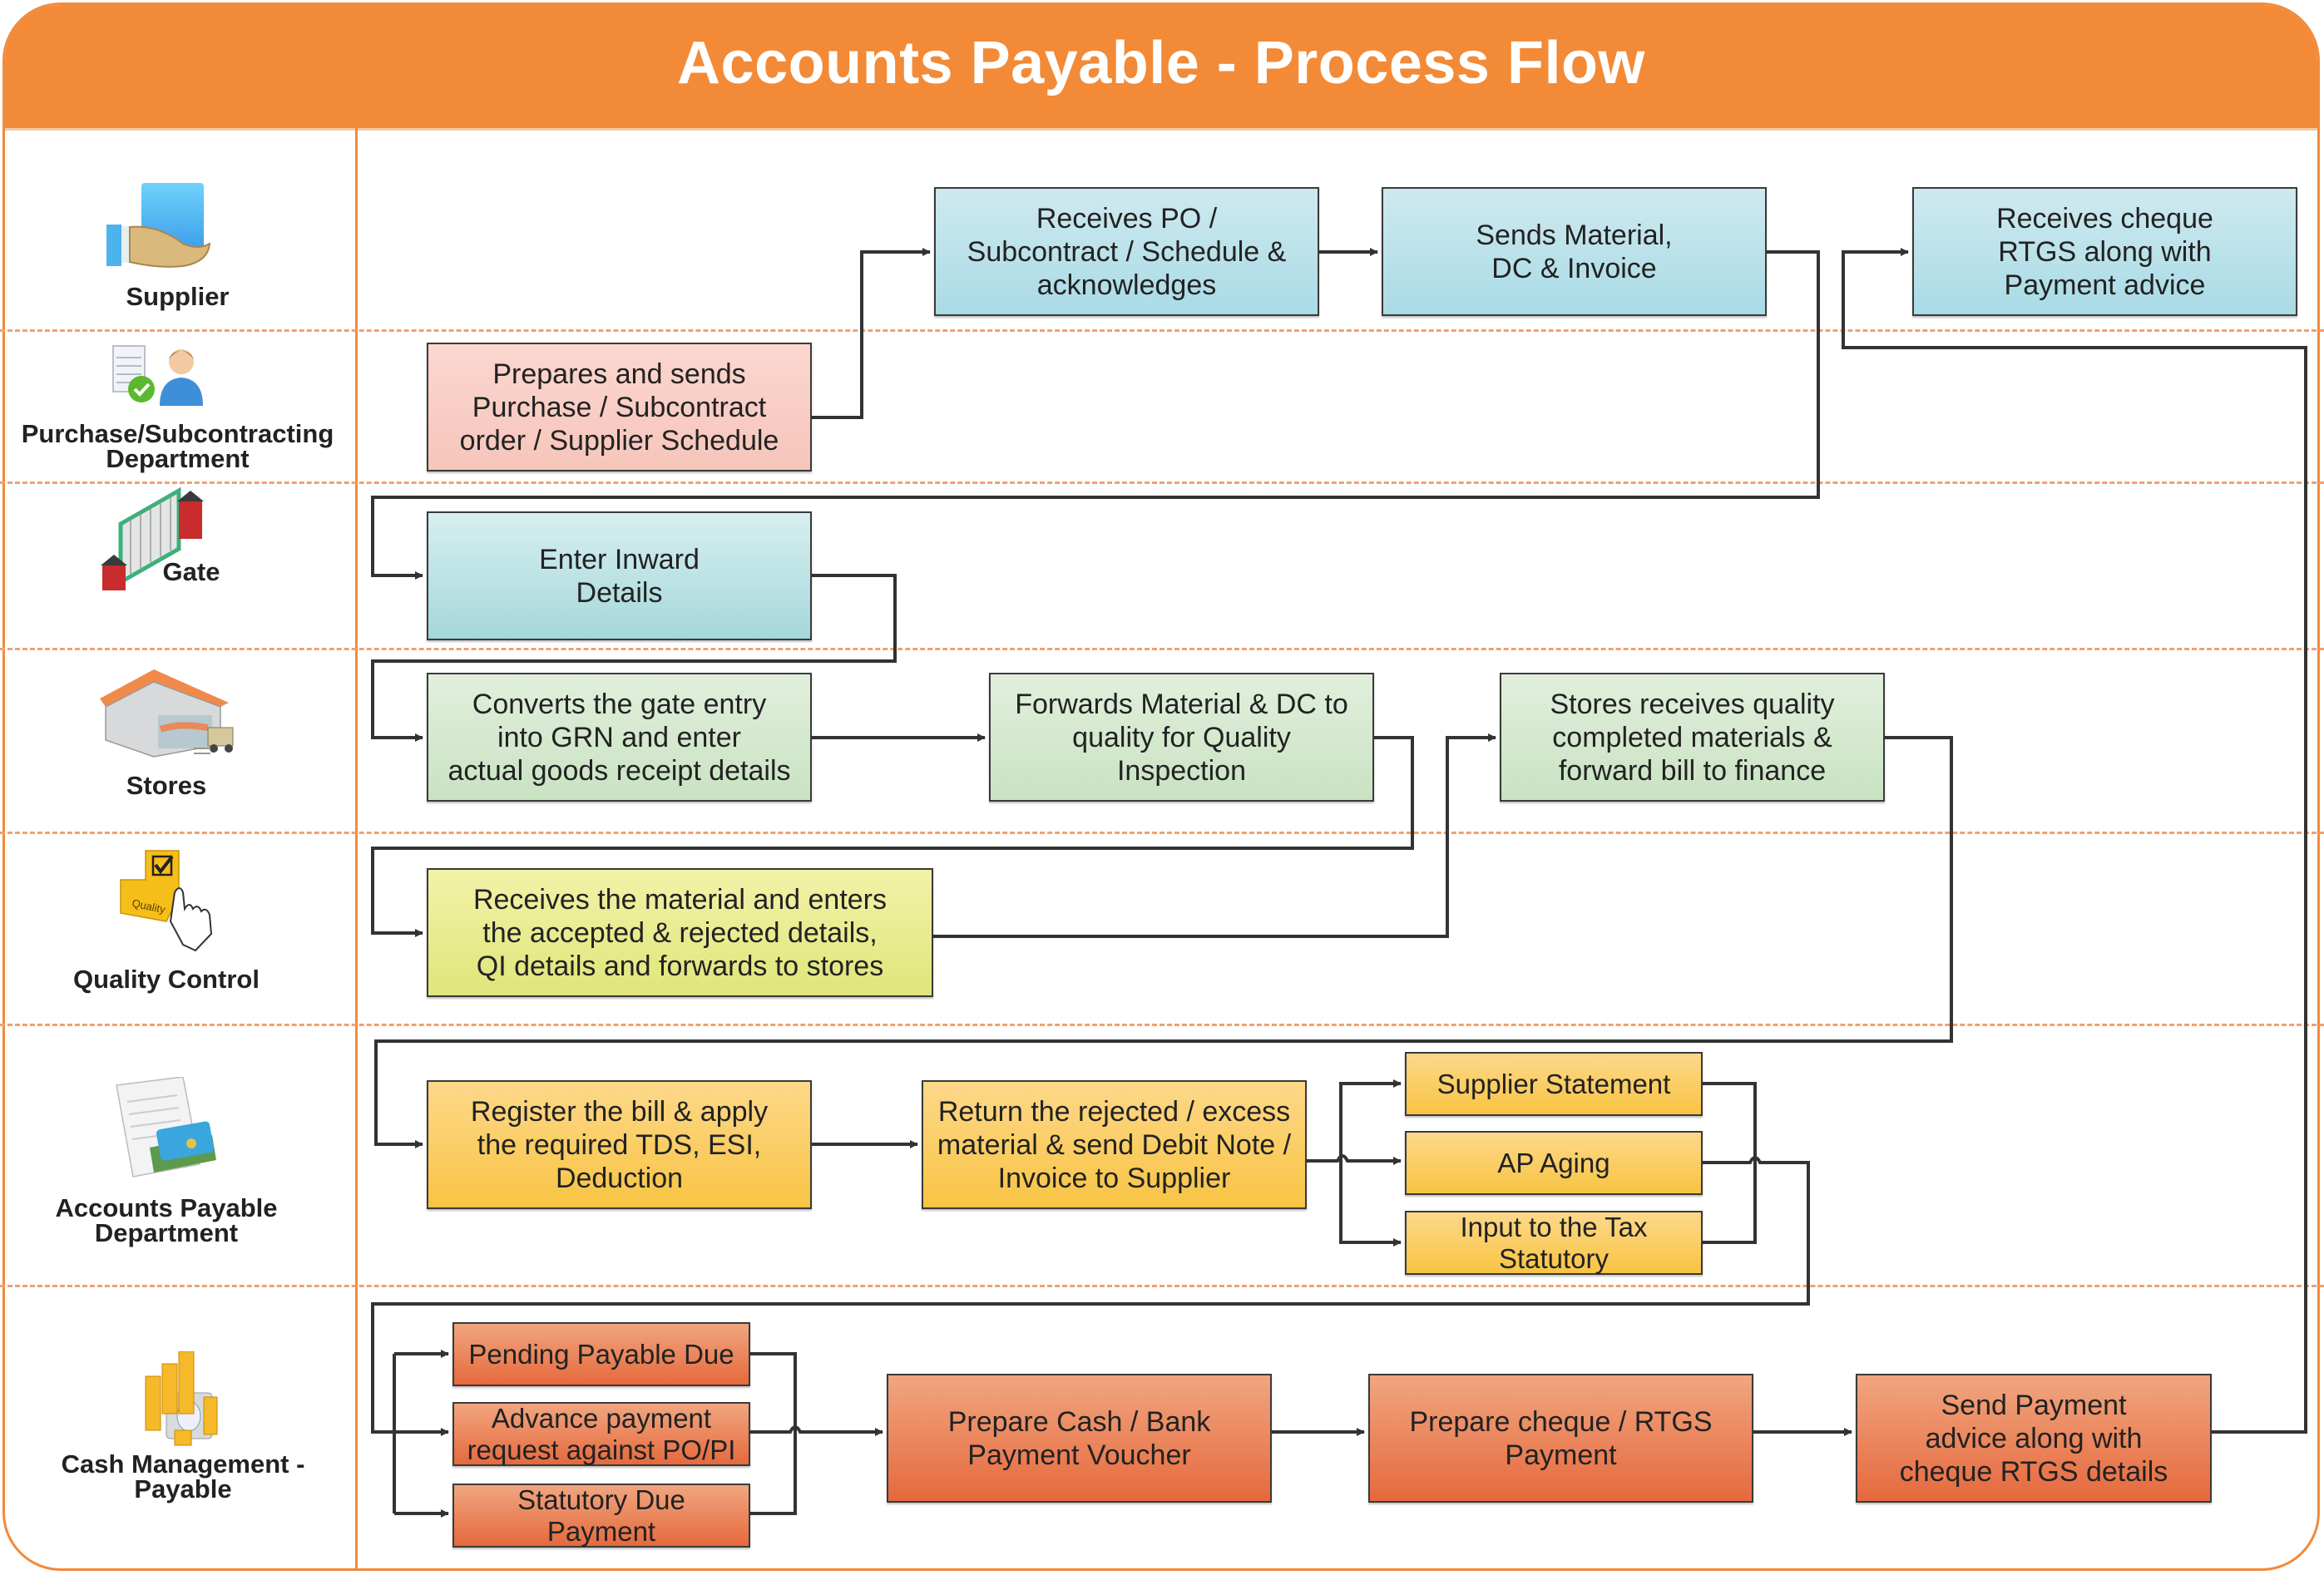 The height and width of the screenshot is (1575, 2324). Describe the element at coordinates (601, 1354) in the screenshot. I see `step-pending-payable: Pending Payable Due` at that location.